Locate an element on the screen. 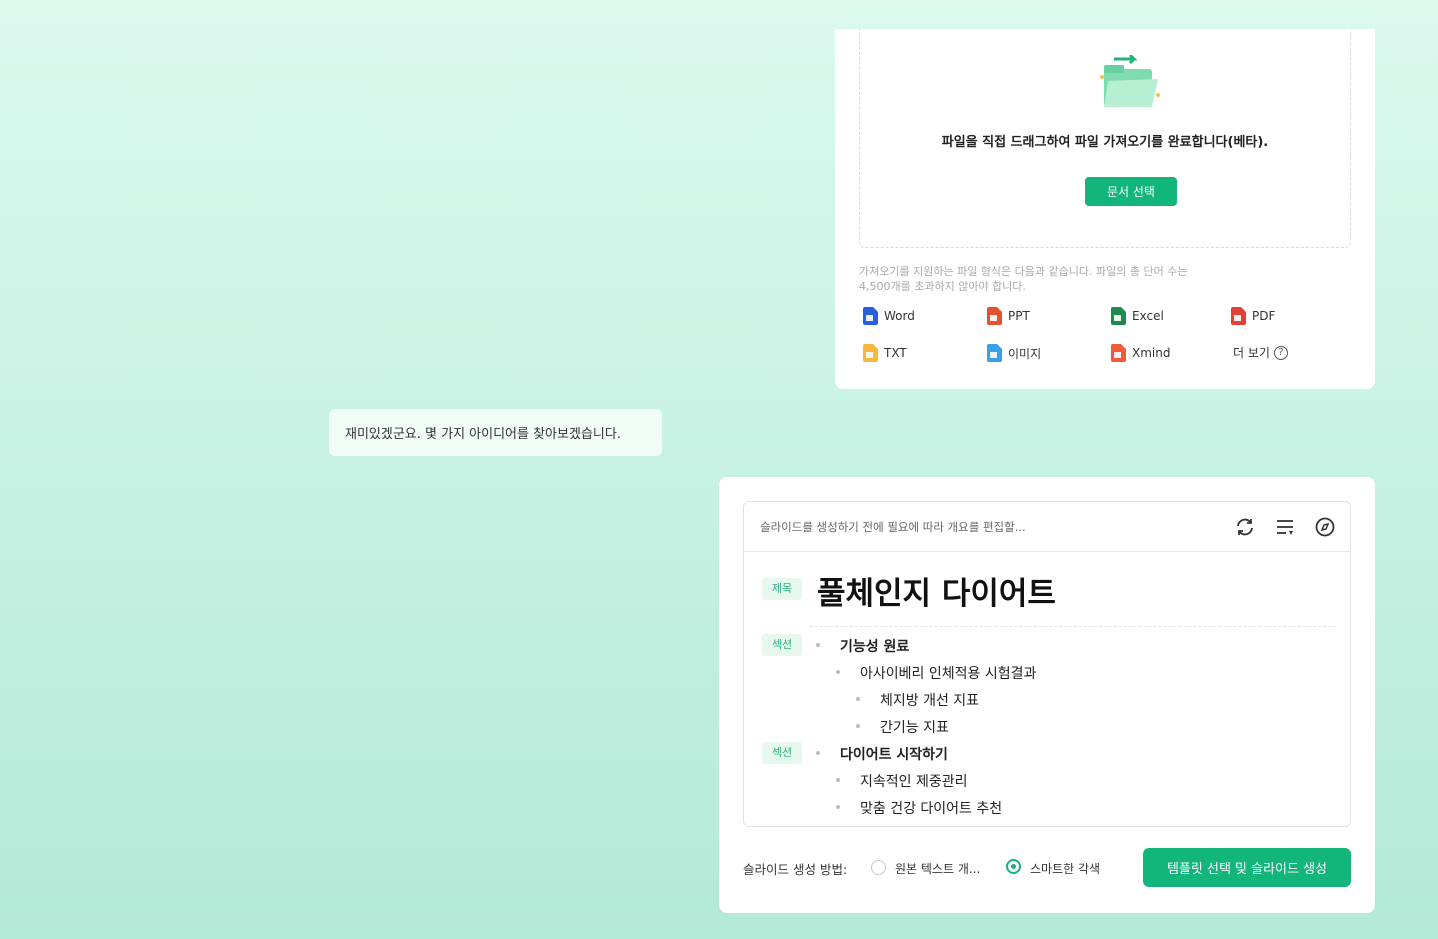  pdf-icon is located at coordinates (1238, 316).